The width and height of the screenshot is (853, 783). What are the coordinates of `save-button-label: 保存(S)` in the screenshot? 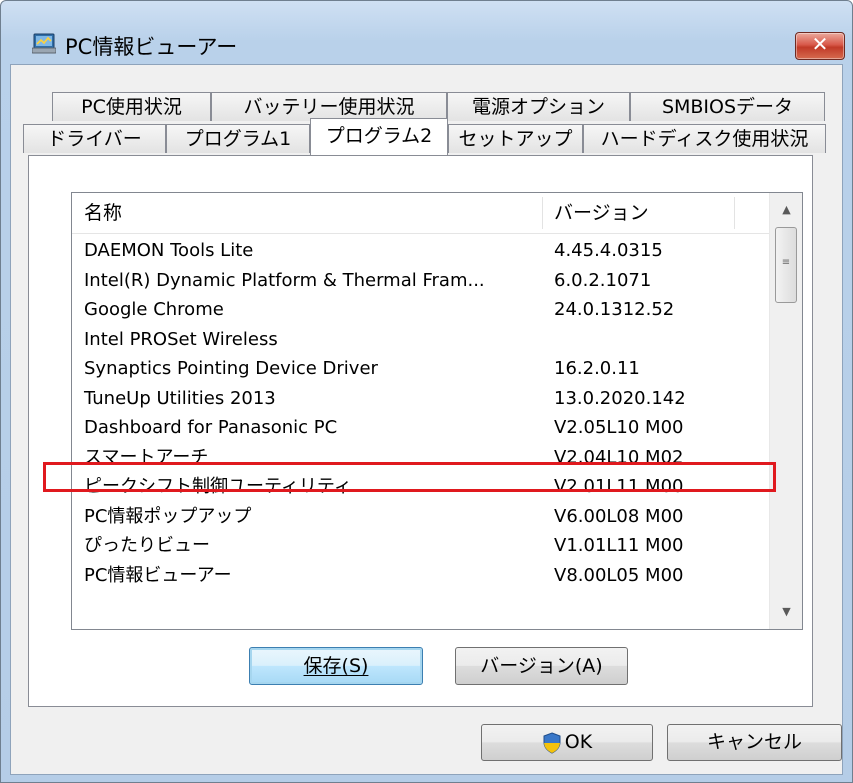 It's located at (336, 666).